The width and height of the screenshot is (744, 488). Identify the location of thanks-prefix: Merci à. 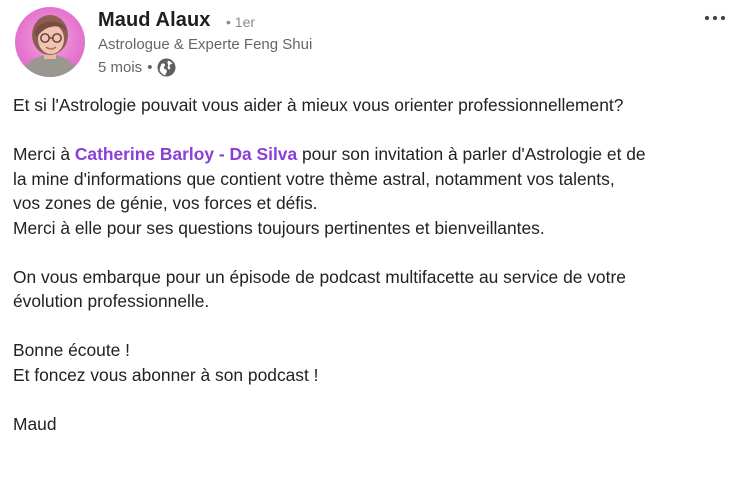
(44, 154).